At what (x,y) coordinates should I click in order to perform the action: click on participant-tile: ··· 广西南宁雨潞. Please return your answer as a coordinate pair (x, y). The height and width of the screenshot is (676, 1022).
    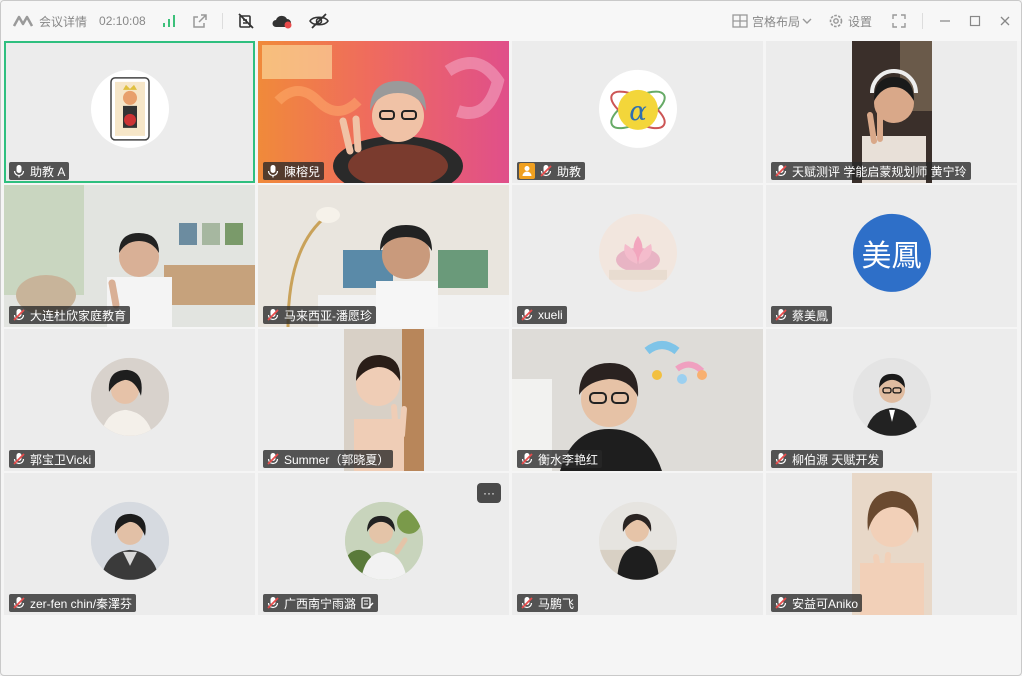
    Looking at the image, I should click on (383, 544).